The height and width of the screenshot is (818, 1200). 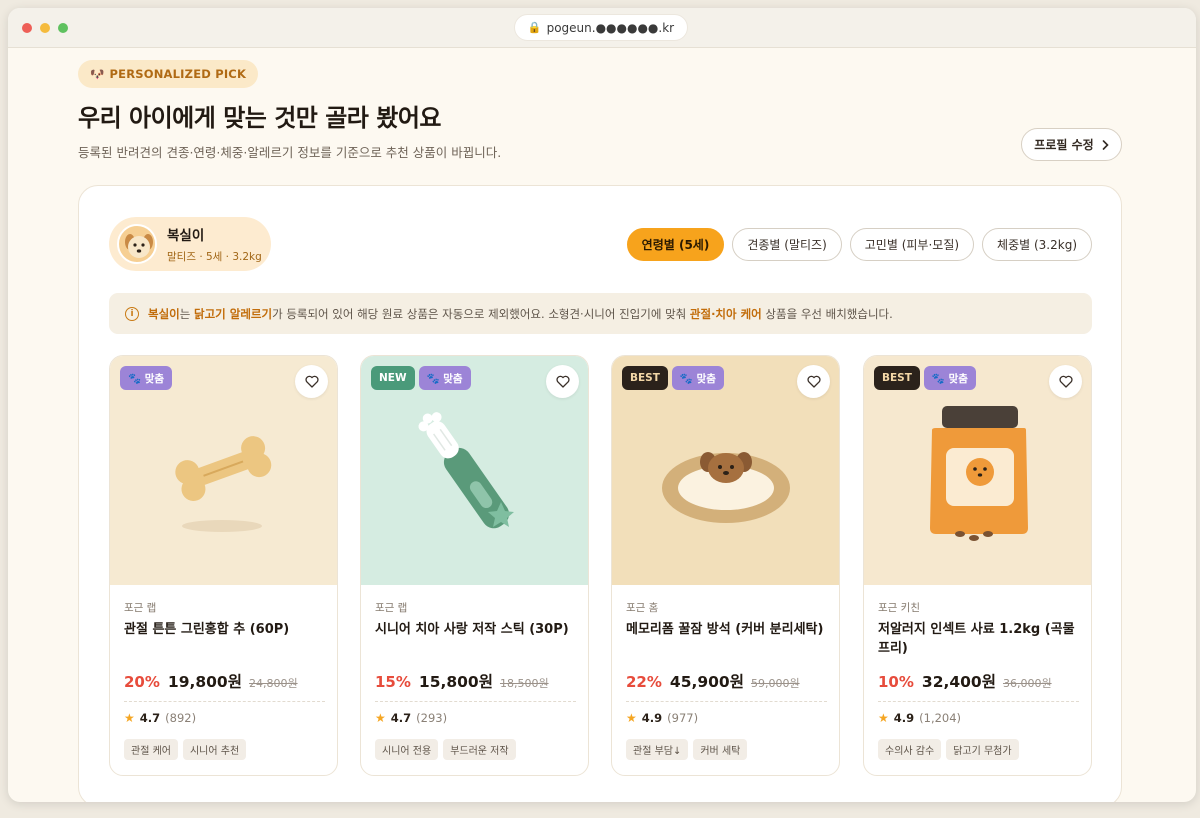 What do you see at coordinates (1027, 683) in the screenshot?
I see `original-price: 36,000원` at bounding box center [1027, 683].